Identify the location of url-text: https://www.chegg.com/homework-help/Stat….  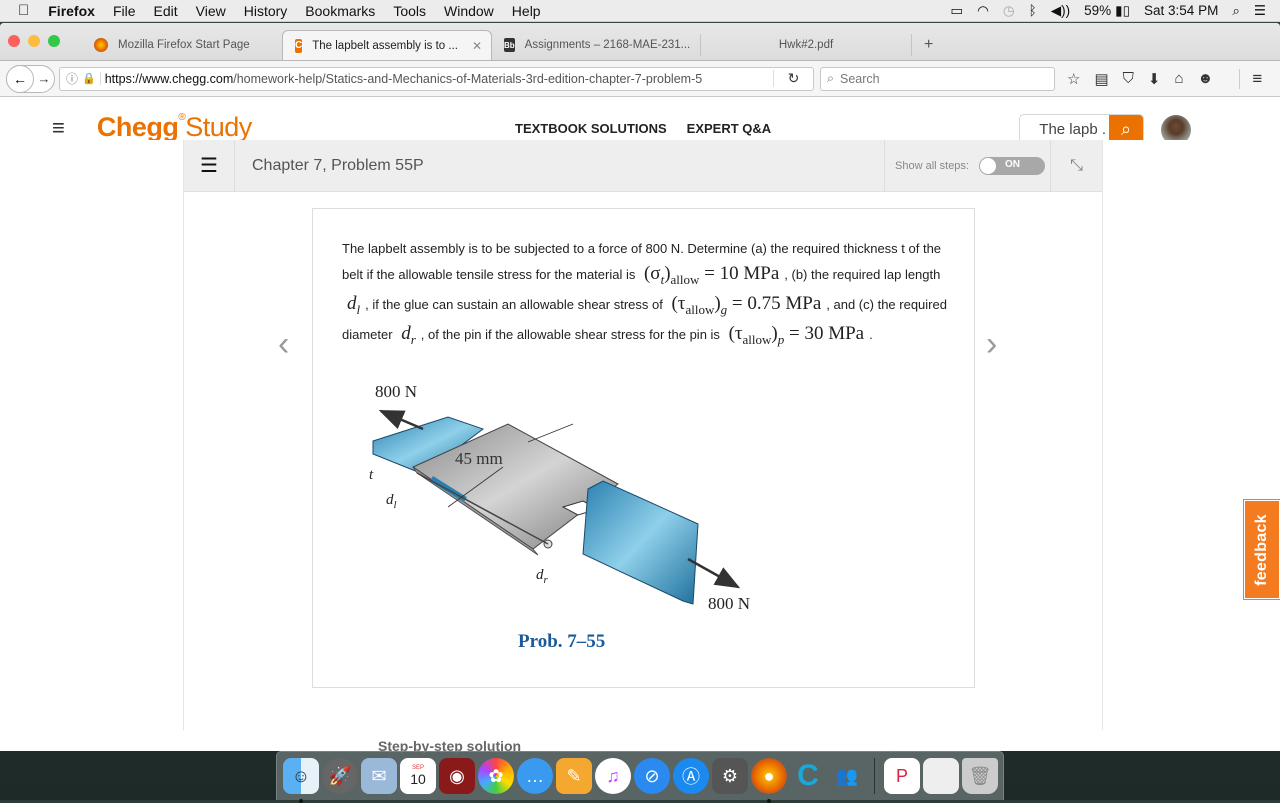
(439, 79).